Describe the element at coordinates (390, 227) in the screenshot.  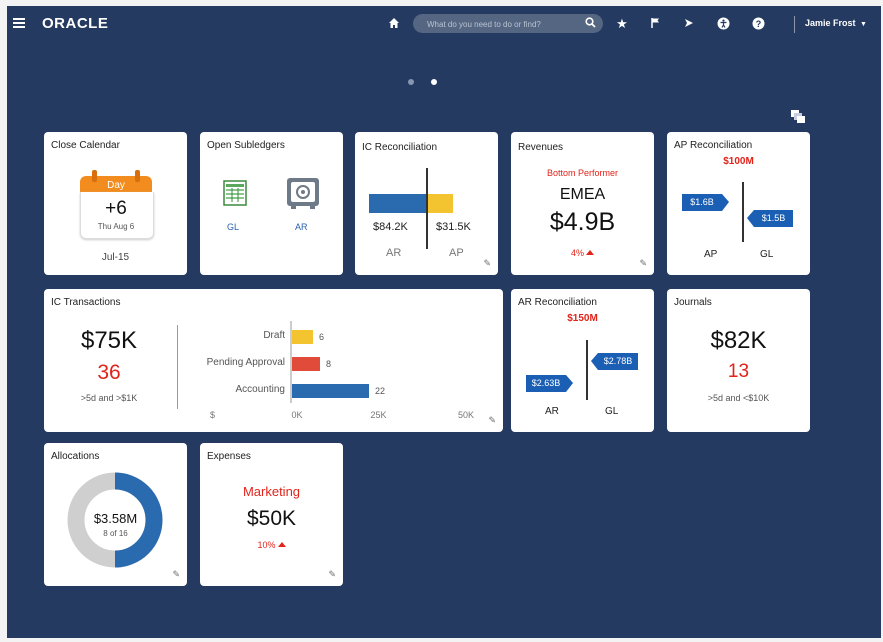
I see `ic-ar-value: $84.2K` at that location.